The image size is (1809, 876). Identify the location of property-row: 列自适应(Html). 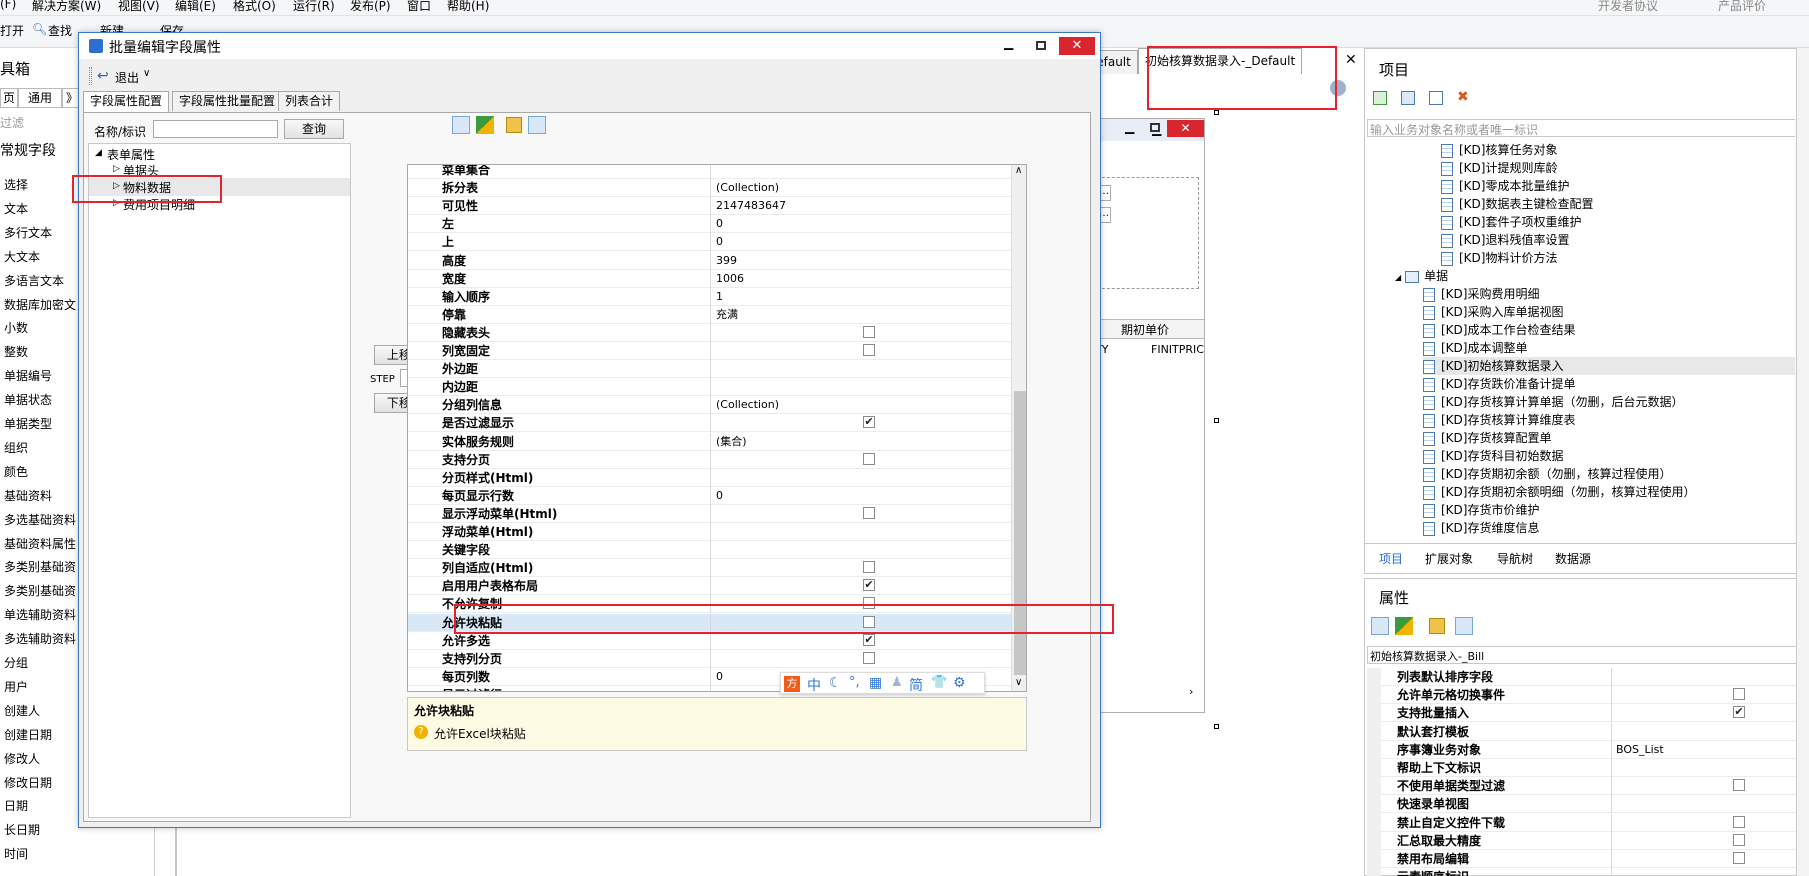
(709, 568).